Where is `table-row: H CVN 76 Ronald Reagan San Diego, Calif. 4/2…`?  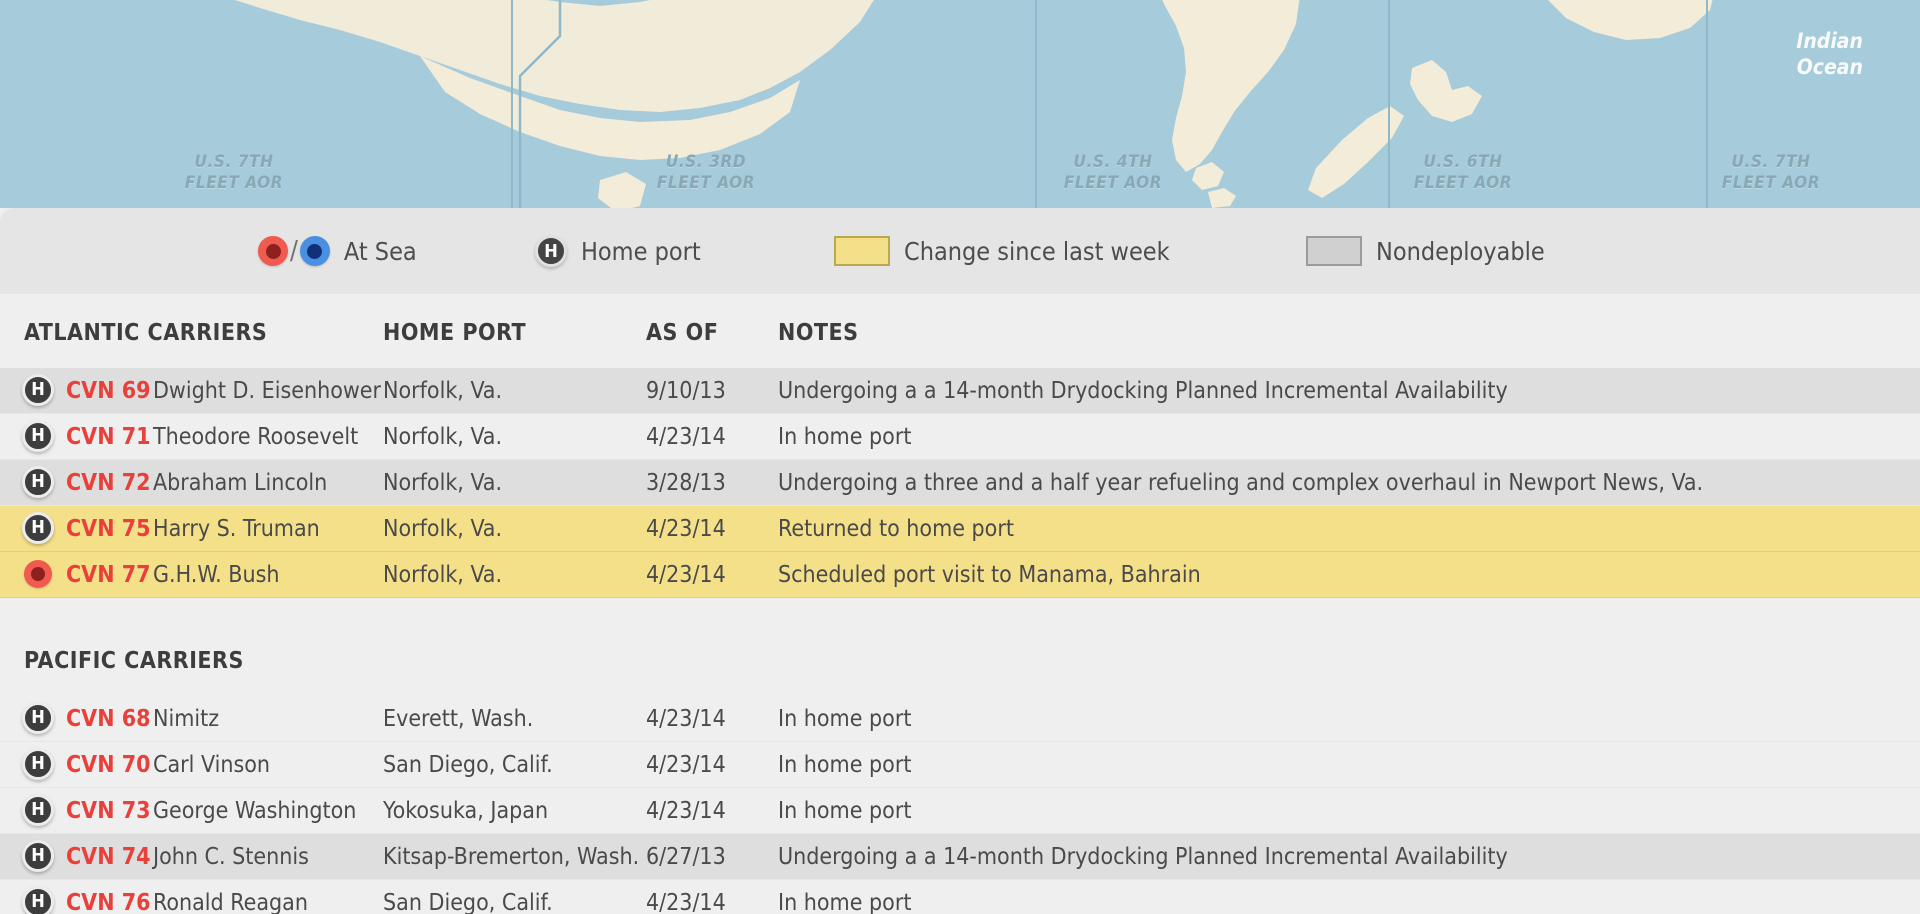 table-row: H CVN 76 Ronald Reagan San Diego, Calif. 4/2… is located at coordinates (960, 897).